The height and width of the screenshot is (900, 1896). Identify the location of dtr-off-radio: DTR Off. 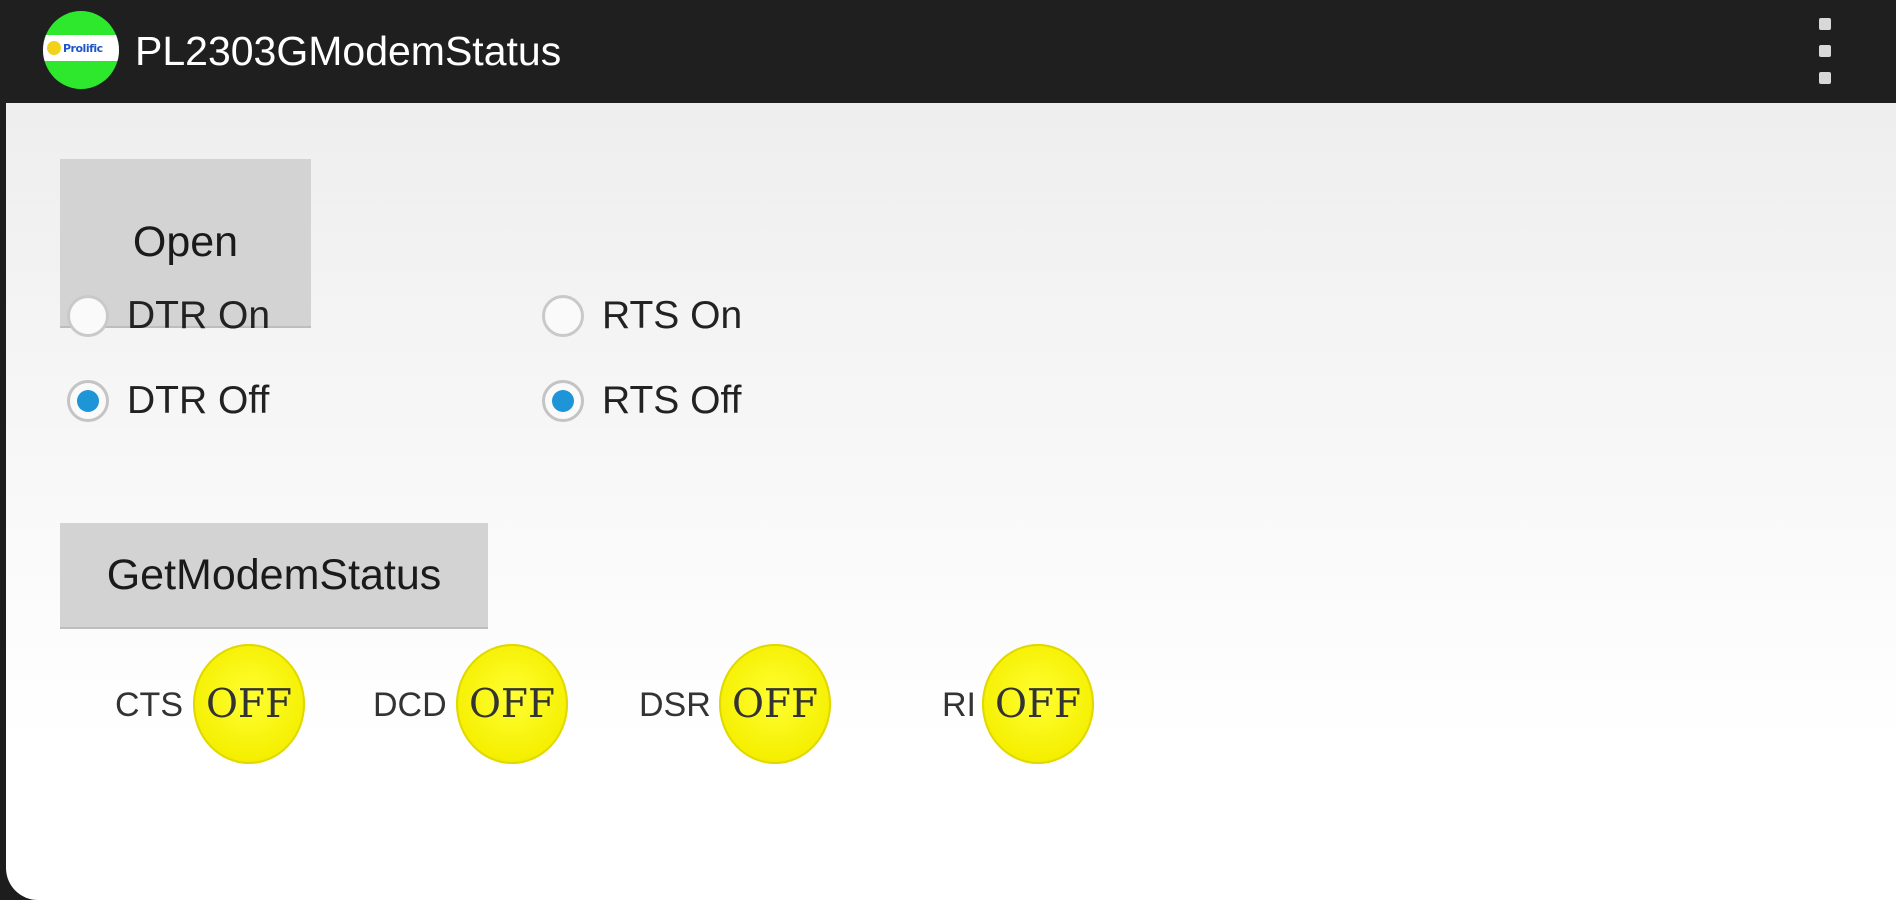
(168, 401).